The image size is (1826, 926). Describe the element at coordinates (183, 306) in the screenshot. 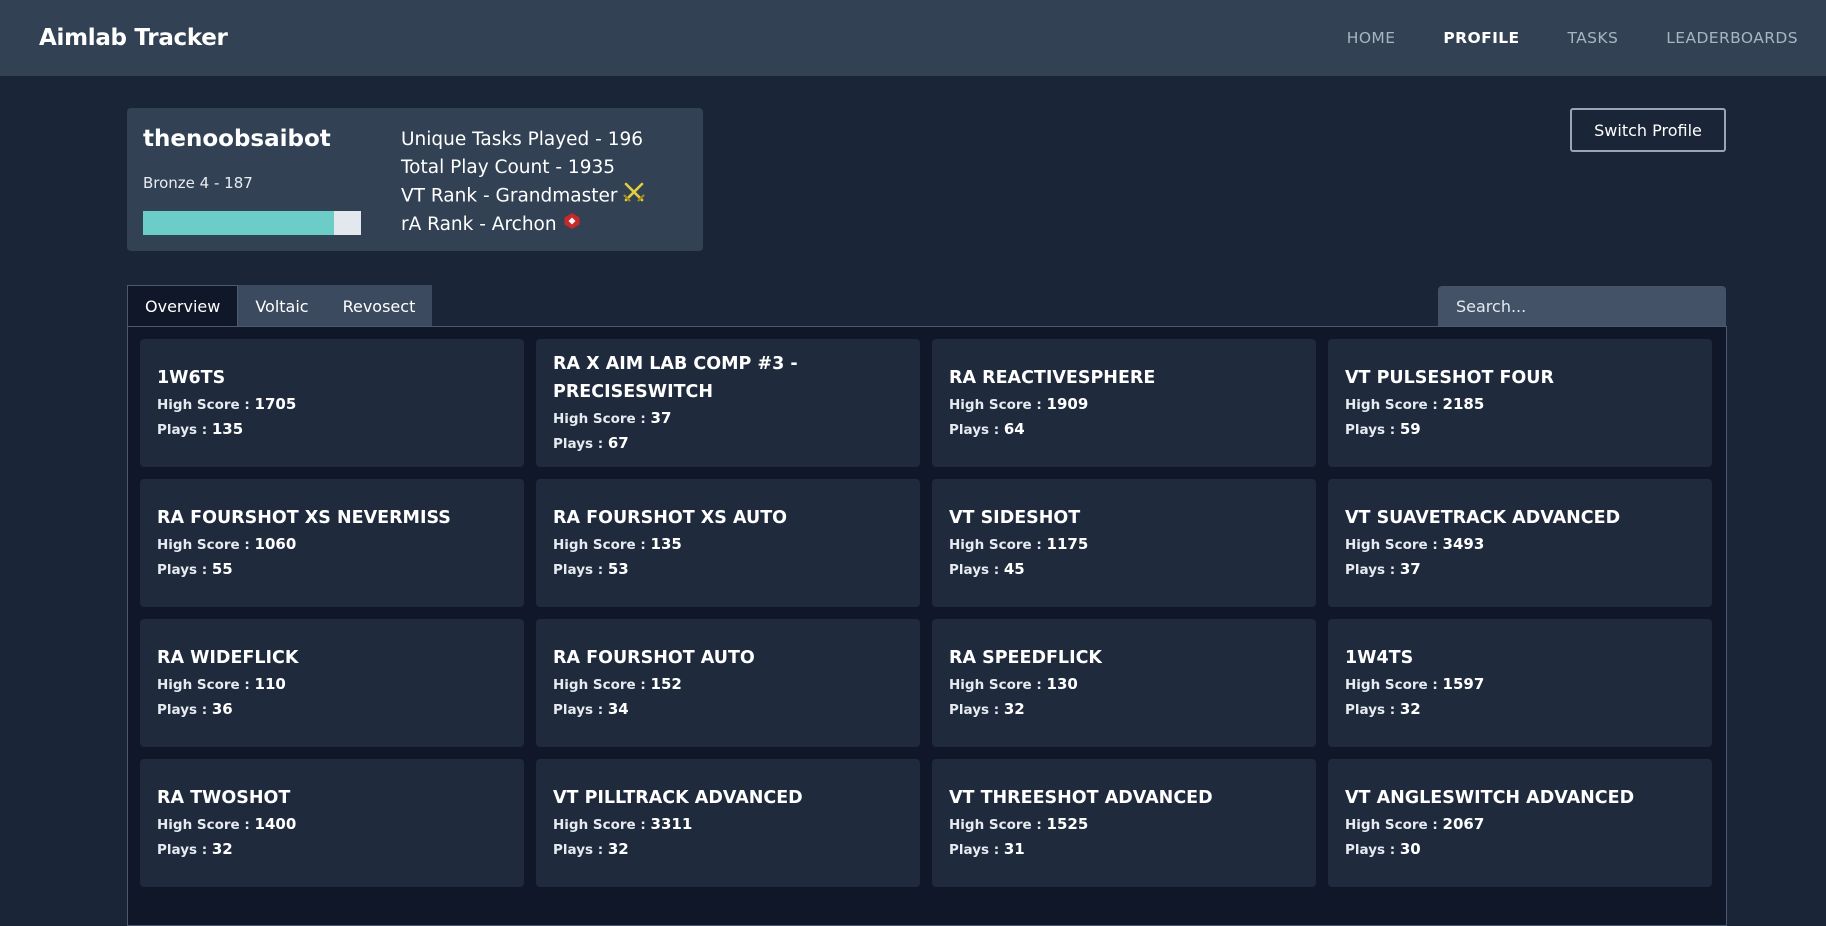

I see `tab-overview: Overview` at that location.